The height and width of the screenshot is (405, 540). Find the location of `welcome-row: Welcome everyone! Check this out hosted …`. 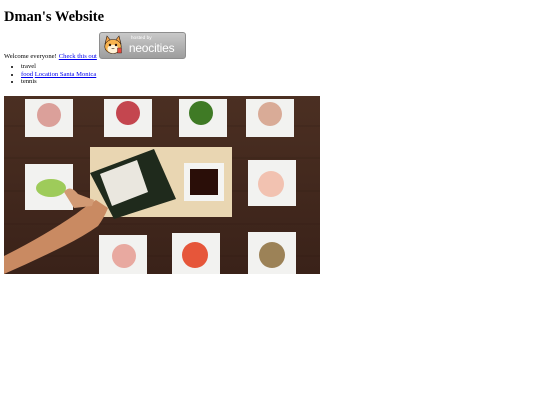

welcome-row: Welcome everyone! Check this out hosted … is located at coordinates (95, 46).